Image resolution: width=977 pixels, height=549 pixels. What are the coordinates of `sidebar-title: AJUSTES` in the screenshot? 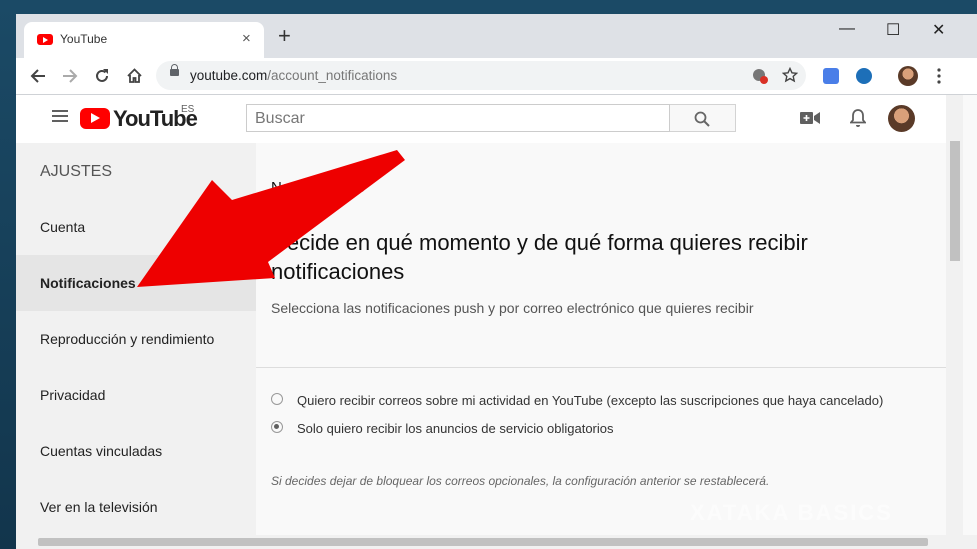 It's located at (76, 171).